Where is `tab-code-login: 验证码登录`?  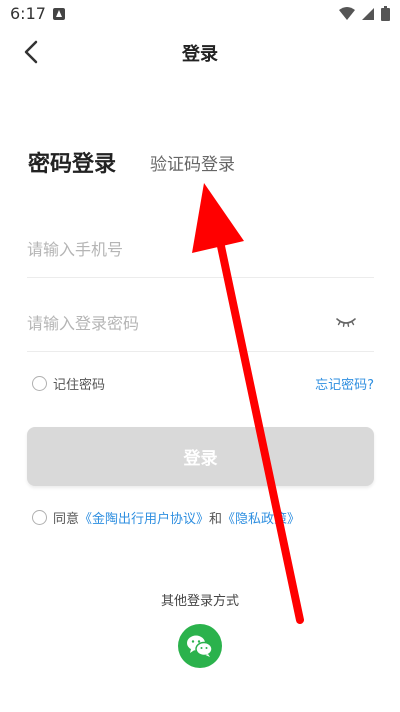
tab-code-login: 验证码登录 is located at coordinates (192, 162).